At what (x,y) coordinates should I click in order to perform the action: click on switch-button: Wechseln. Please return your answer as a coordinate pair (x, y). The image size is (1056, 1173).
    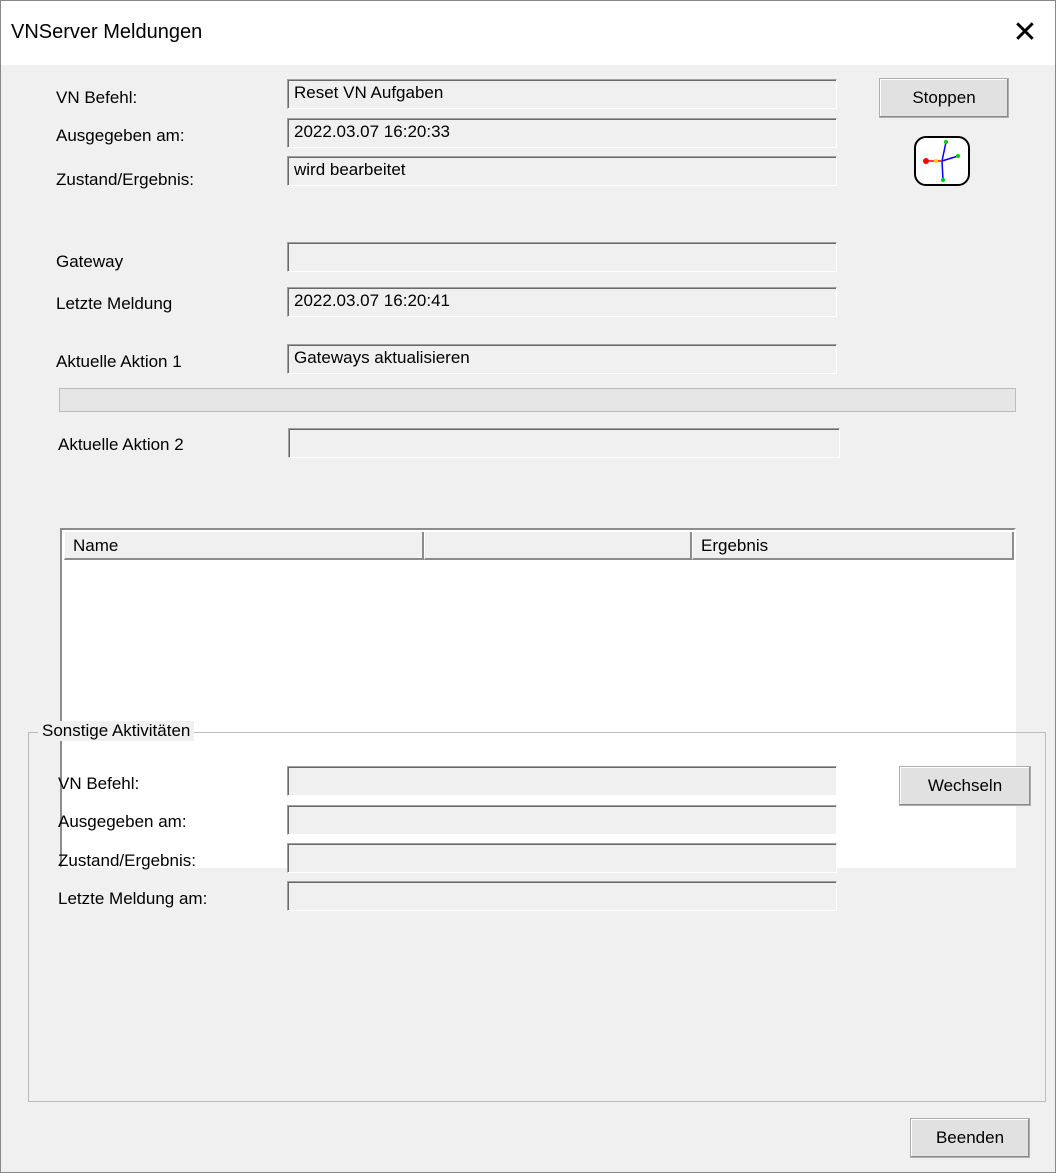
    Looking at the image, I should click on (965, 786).